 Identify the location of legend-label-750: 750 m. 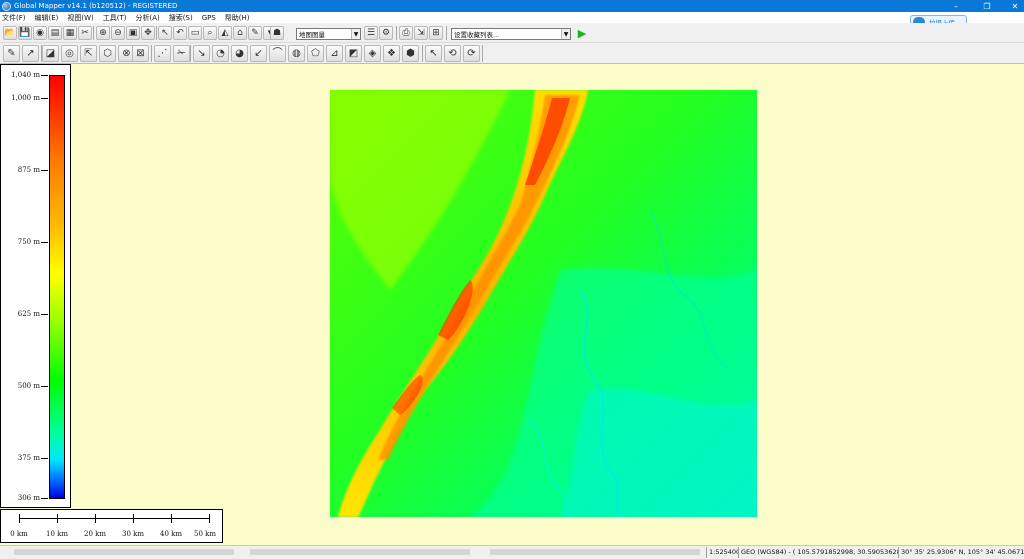
(28, 242).